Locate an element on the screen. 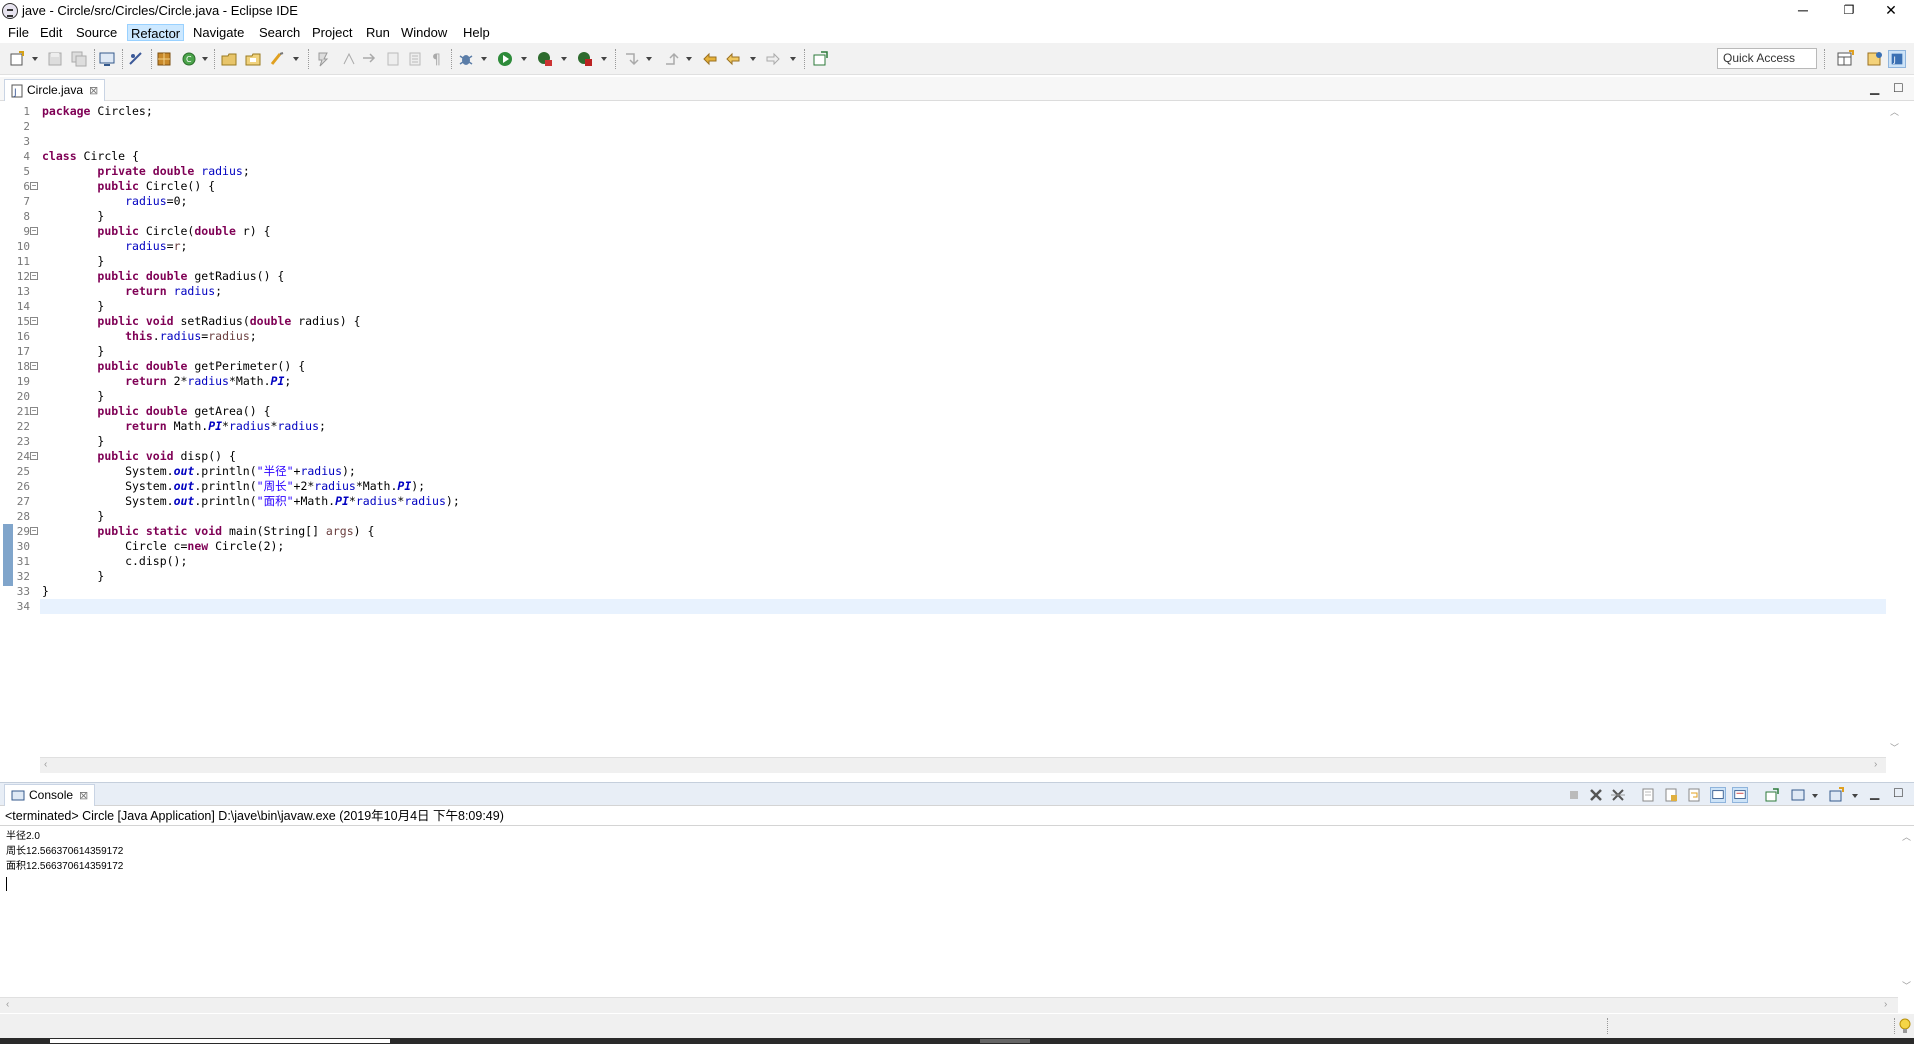 Image resolution: width=1914 pixels, height=1044 pixels. show-whitespace-icon: ¶ is located at coordinates (437, 59).